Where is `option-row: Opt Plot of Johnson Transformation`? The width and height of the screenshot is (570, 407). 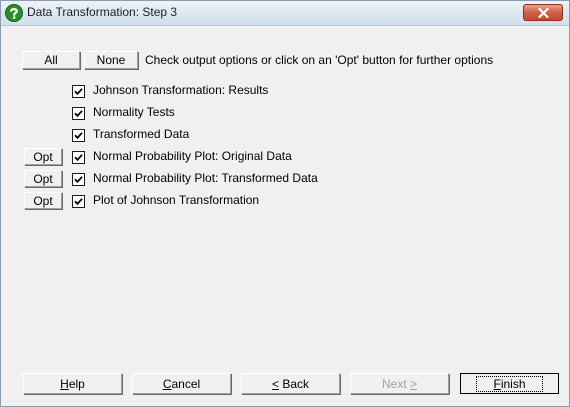
option-row: Opt Plot of Johnson Transformation is located at coordinates (285, 201).